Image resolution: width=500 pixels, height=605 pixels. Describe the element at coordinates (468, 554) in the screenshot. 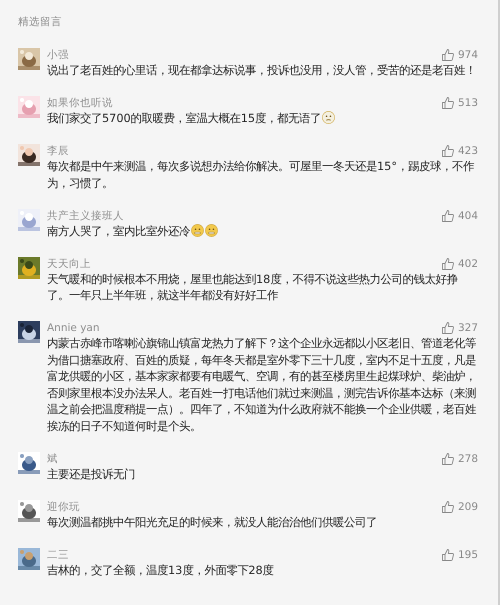

I see `like-count: 195` at that location.